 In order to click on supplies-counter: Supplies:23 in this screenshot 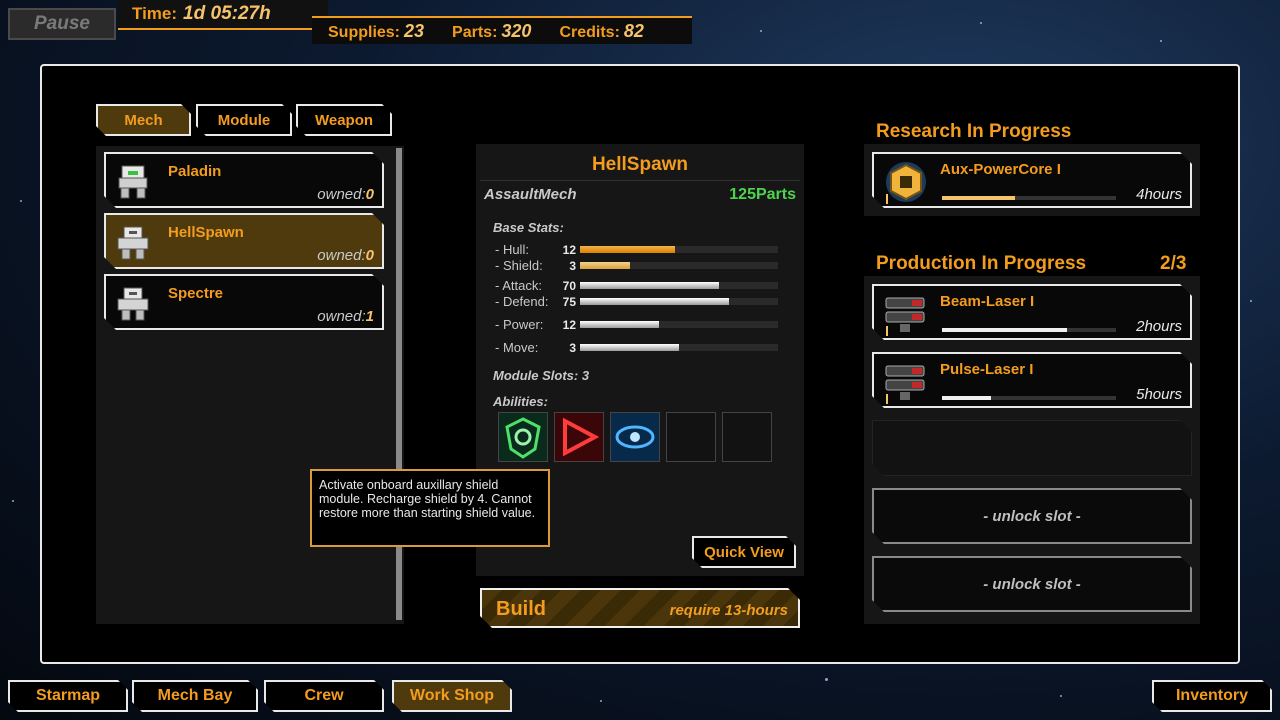, I will do `click(376, 31)`.